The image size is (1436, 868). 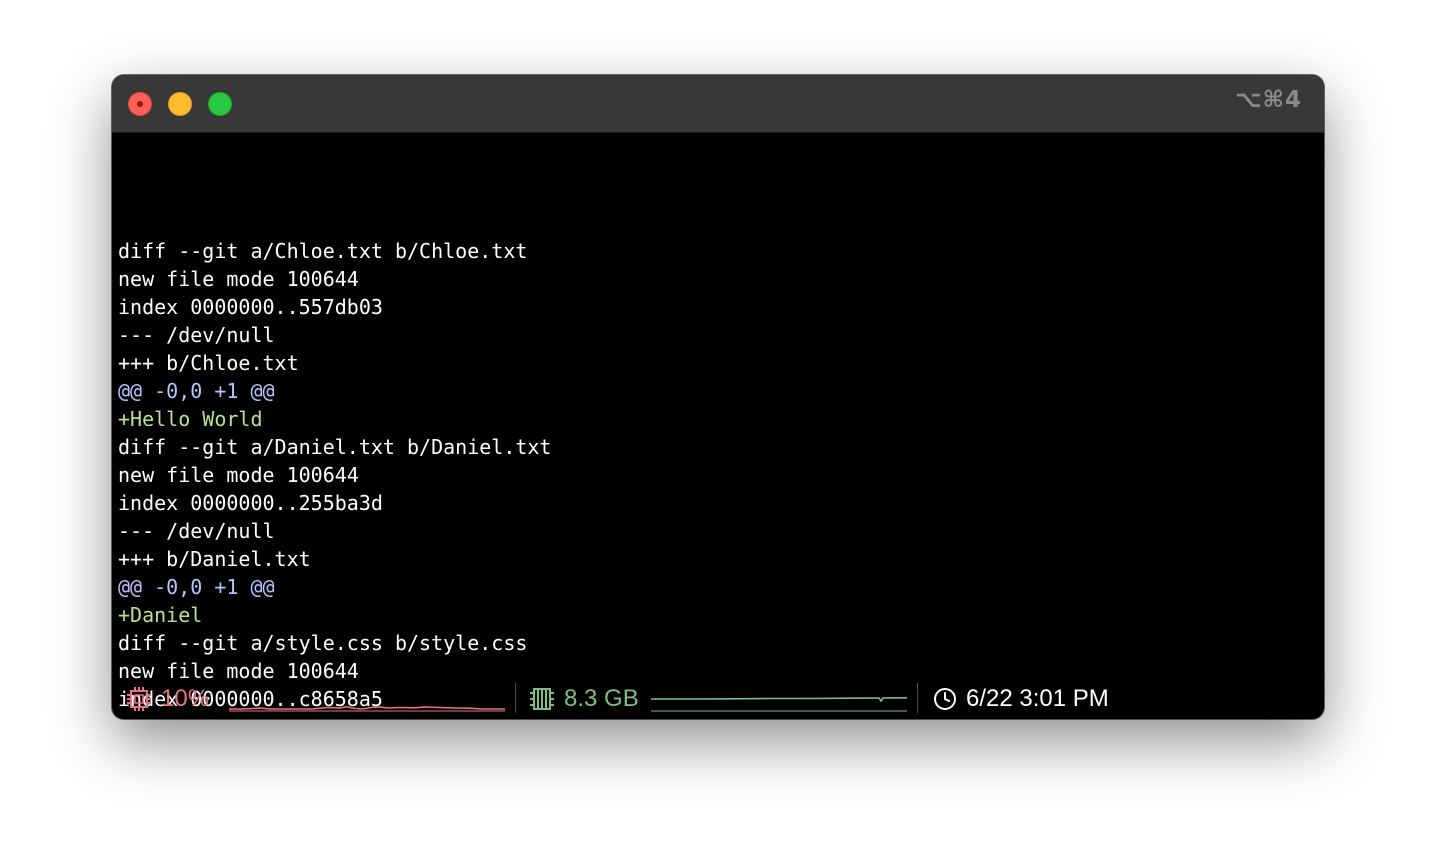 I want to click on terminal-line: index 0000000..255ba3d, so click(x=250, y=503).